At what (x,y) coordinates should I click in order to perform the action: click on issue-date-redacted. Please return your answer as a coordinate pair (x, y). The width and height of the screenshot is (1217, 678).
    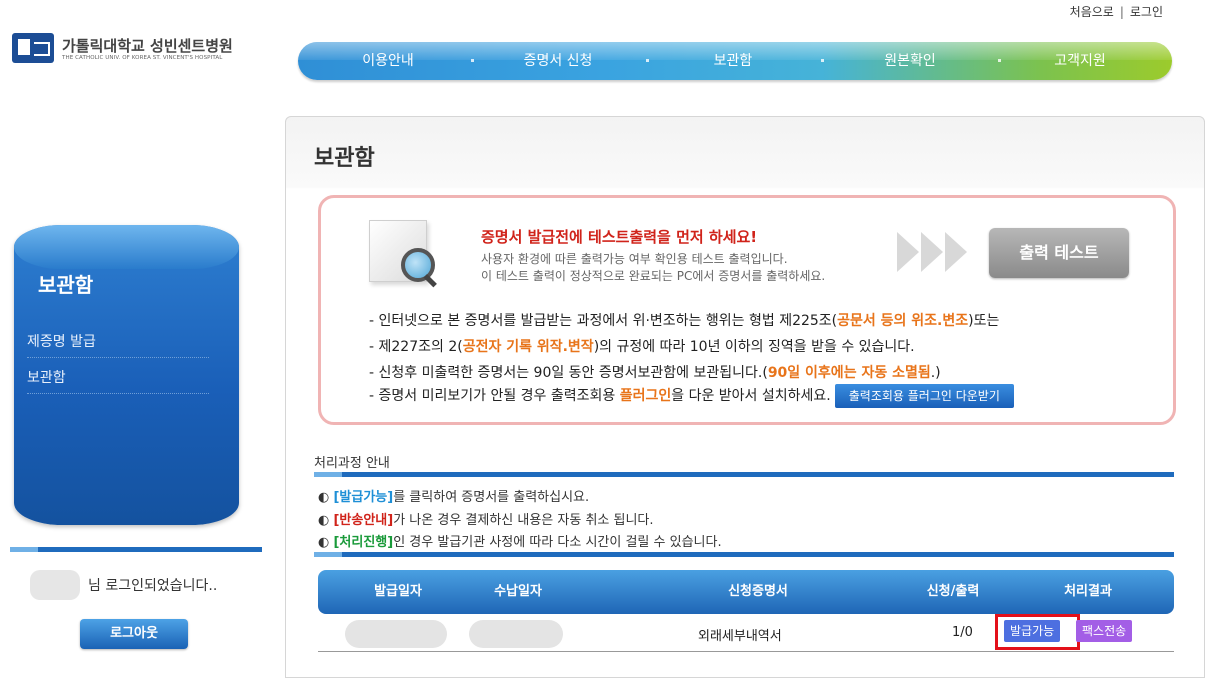
    Looking at the image, I should click on (396, 634).